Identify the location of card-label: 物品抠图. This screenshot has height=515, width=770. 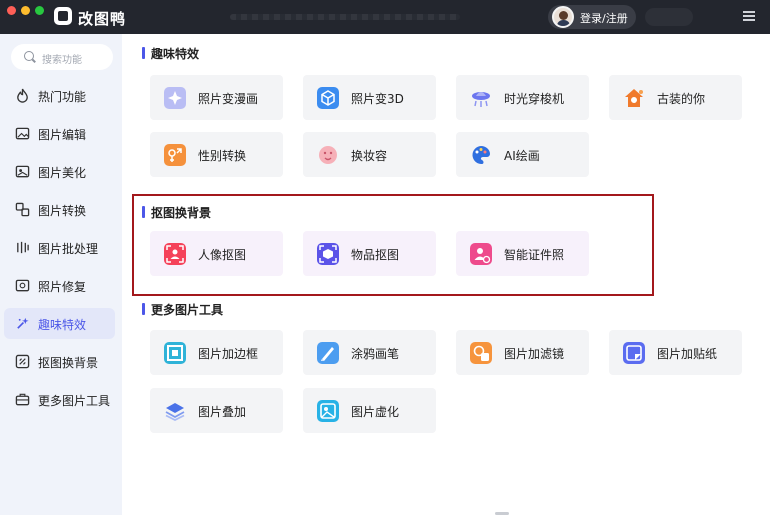
(375, 255).